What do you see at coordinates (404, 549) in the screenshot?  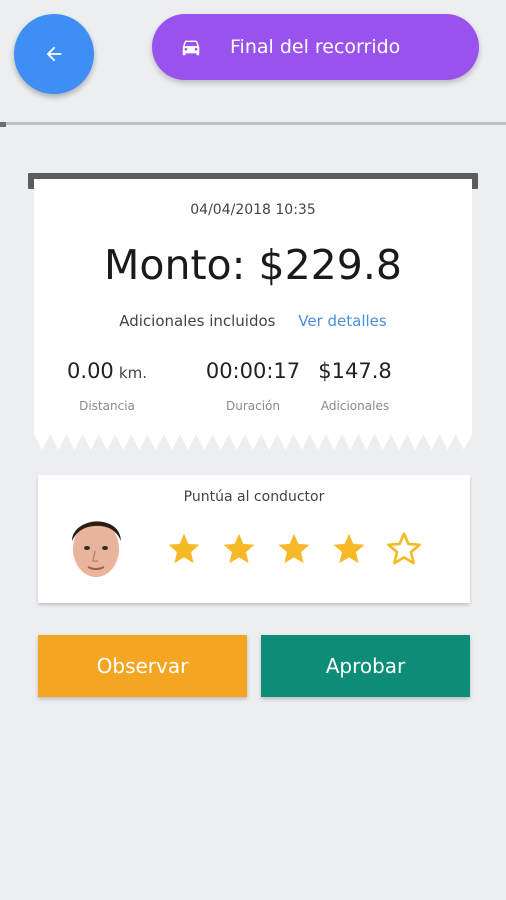 I see `star-empty-icon` at bounding box center [404, 549].